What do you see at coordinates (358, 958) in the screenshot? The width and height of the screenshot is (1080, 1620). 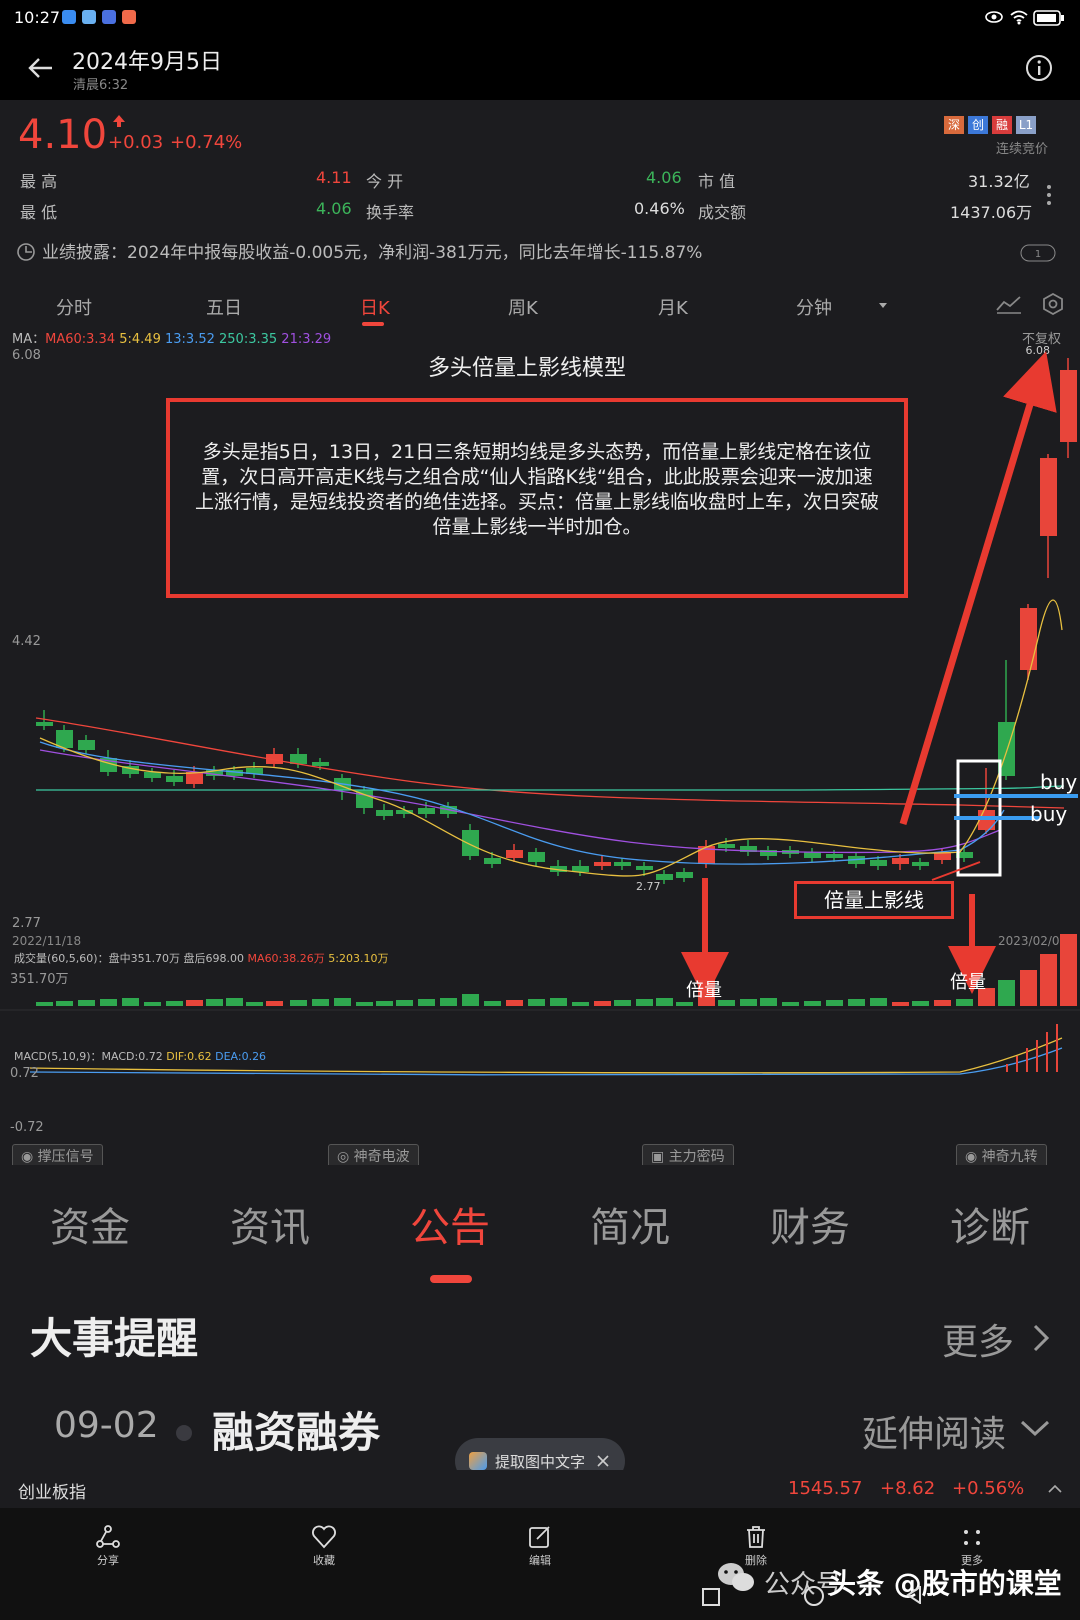 I see `volume-ma5: 5:203.10万` at bounding box center [358, 958].